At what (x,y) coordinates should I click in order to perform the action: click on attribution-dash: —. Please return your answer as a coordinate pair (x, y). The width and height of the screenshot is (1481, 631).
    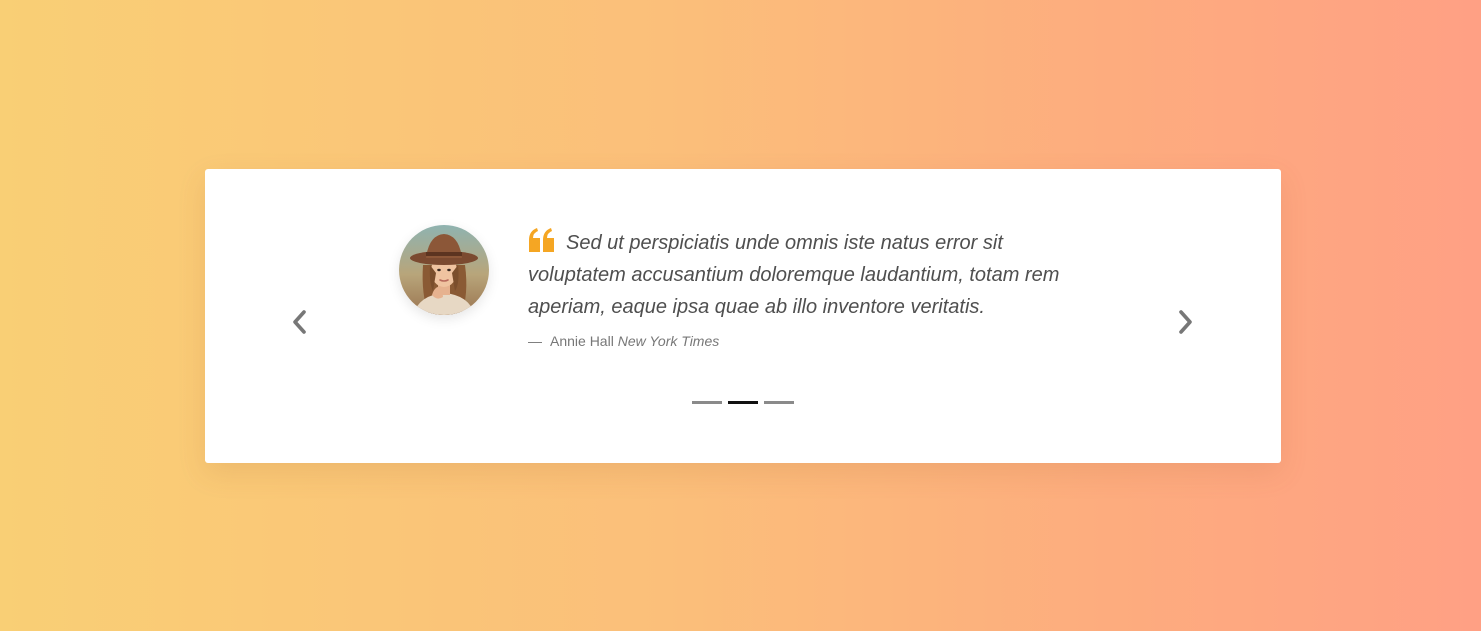
    Looking at the image, I should click on (535, 341).